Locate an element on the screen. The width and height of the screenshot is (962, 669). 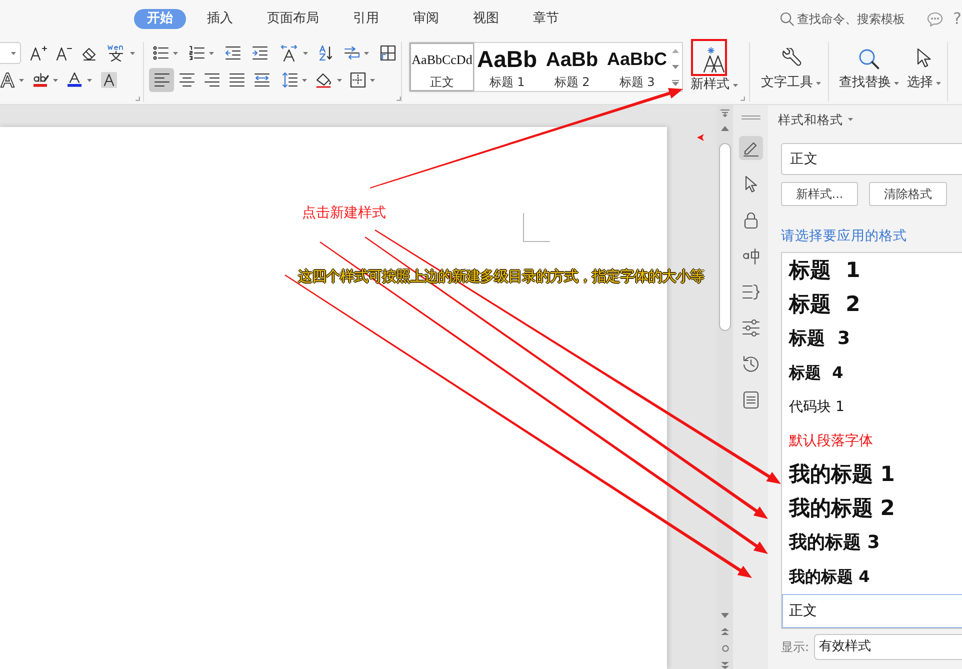
bullet-list-icon is located at coordinates (161, 53).